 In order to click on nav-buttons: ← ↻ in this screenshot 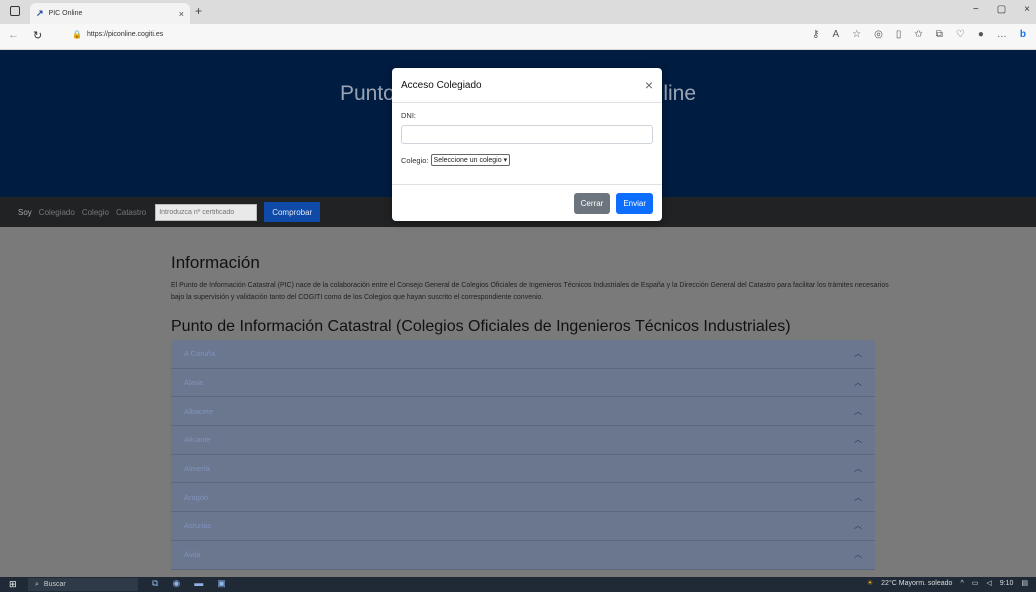, I will do `click(25, 35)`.